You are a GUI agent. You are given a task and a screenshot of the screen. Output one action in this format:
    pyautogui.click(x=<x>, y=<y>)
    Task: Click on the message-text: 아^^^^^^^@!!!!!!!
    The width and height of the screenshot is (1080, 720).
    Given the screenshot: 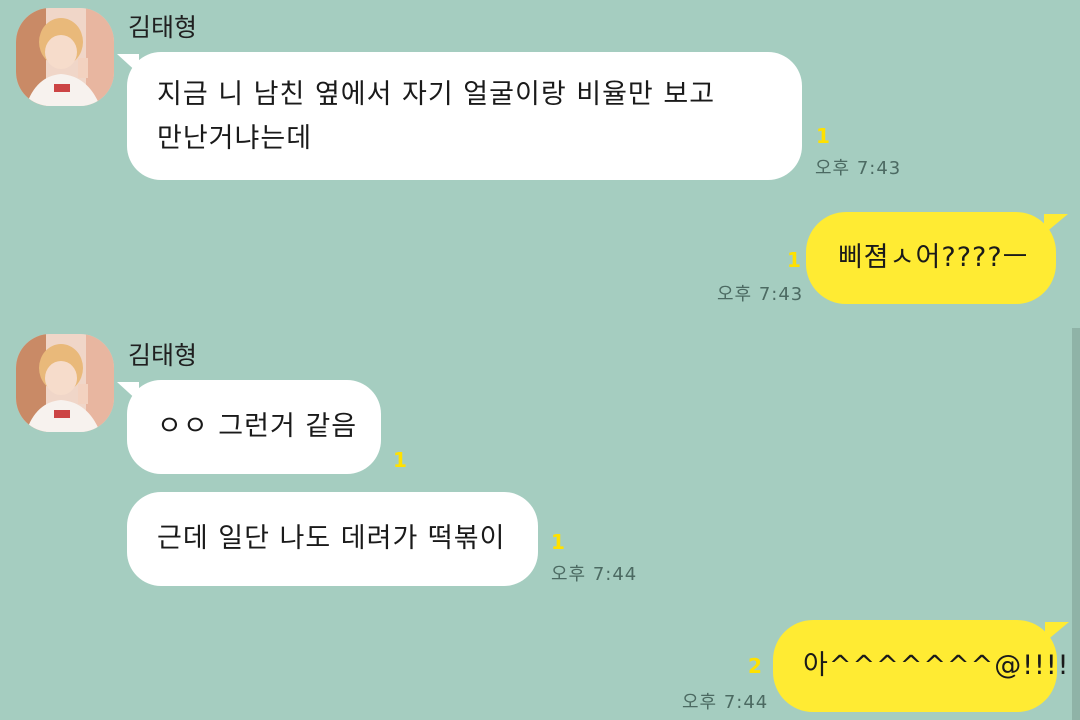 What is the action you would take?
    pyautogui.click(x=941, y=665)
    